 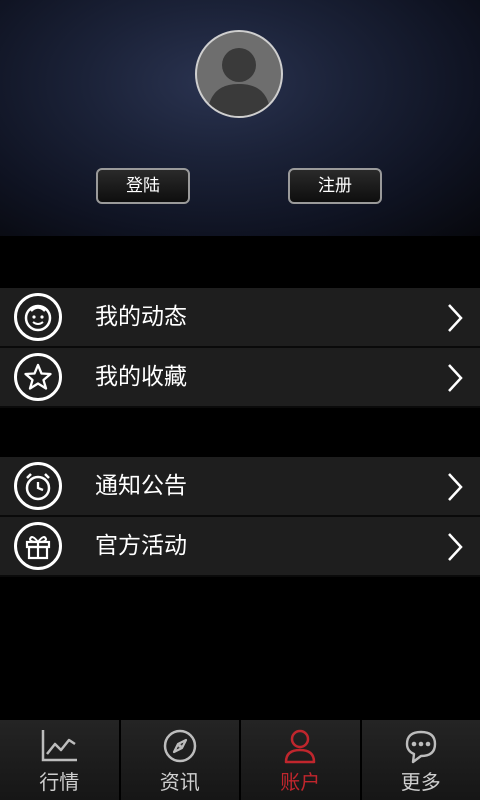 What do you see at coordinates (300, 782) in the screenshot?
I see `tab-label: 账户` at bounding box center [300, 782].